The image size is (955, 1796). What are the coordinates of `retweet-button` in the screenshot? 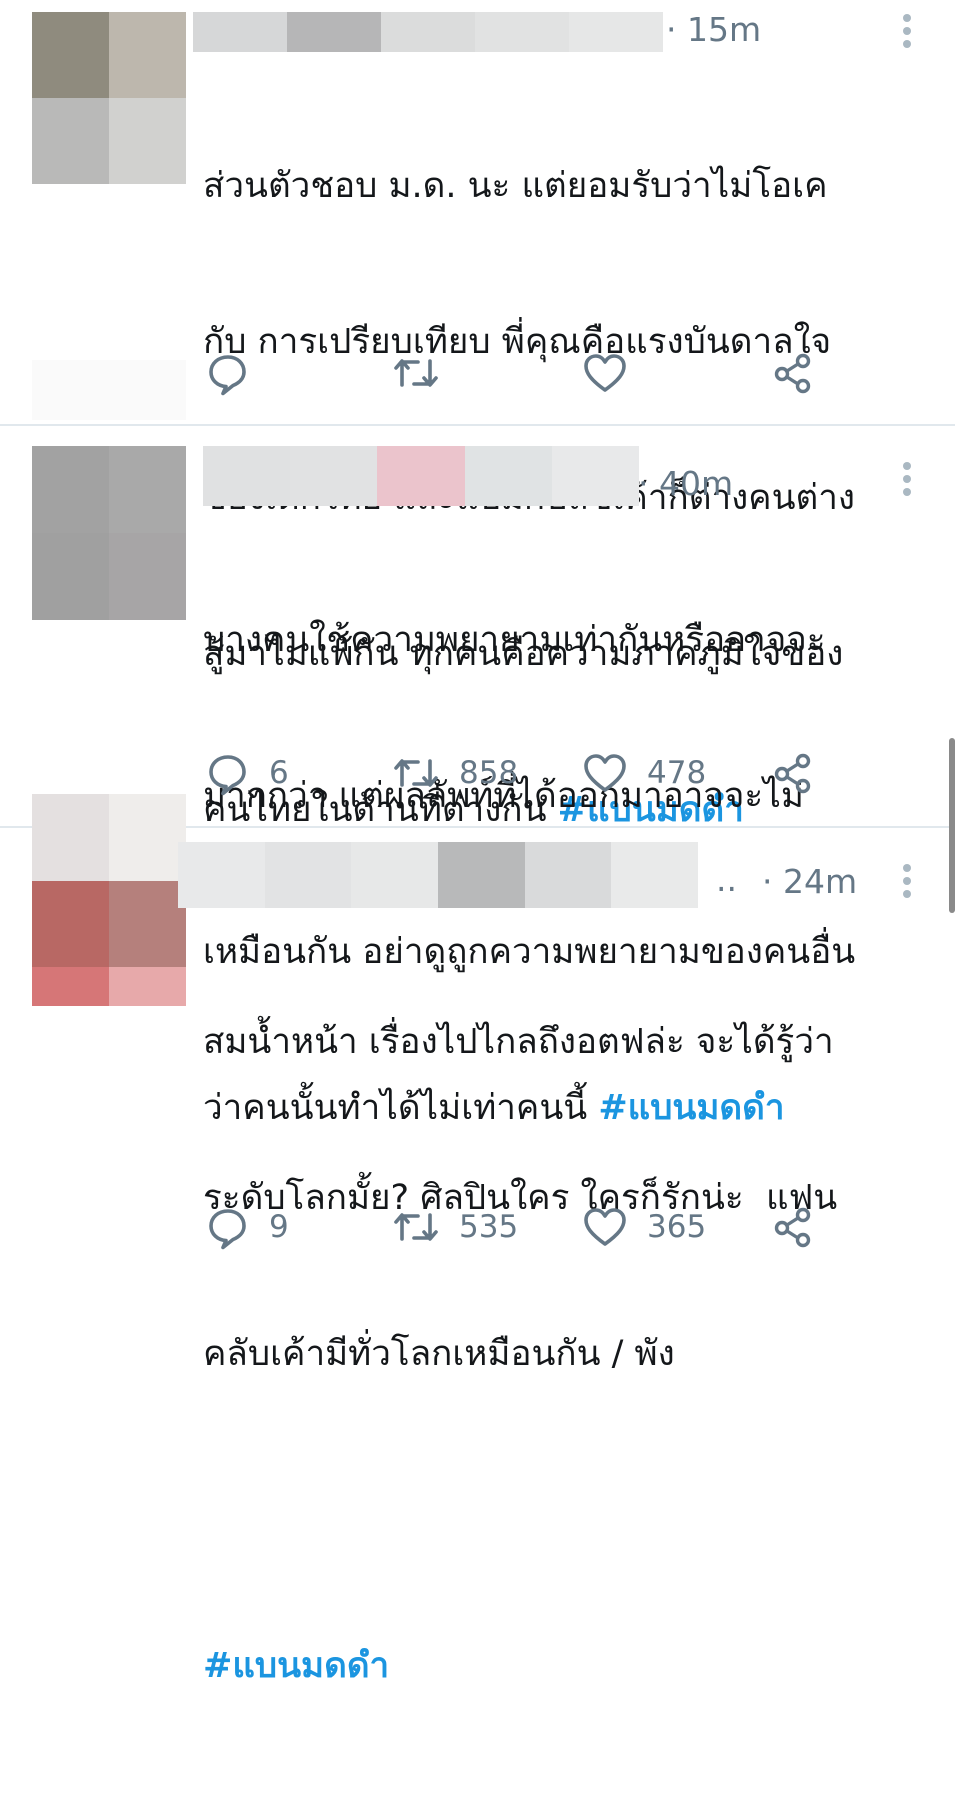 It's located at (425, 373).